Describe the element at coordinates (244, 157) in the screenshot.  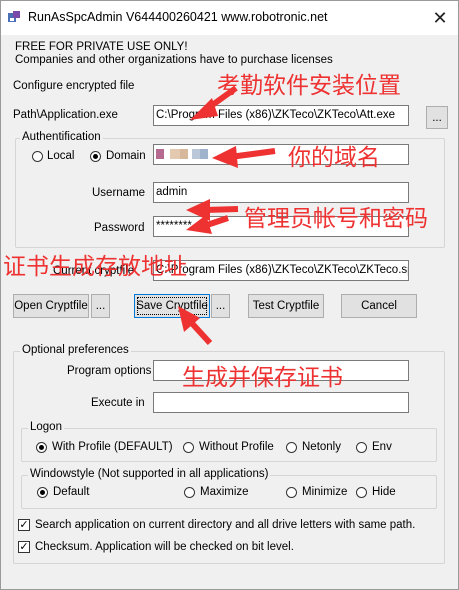
I see `arrow-to-domain-input` at that location.